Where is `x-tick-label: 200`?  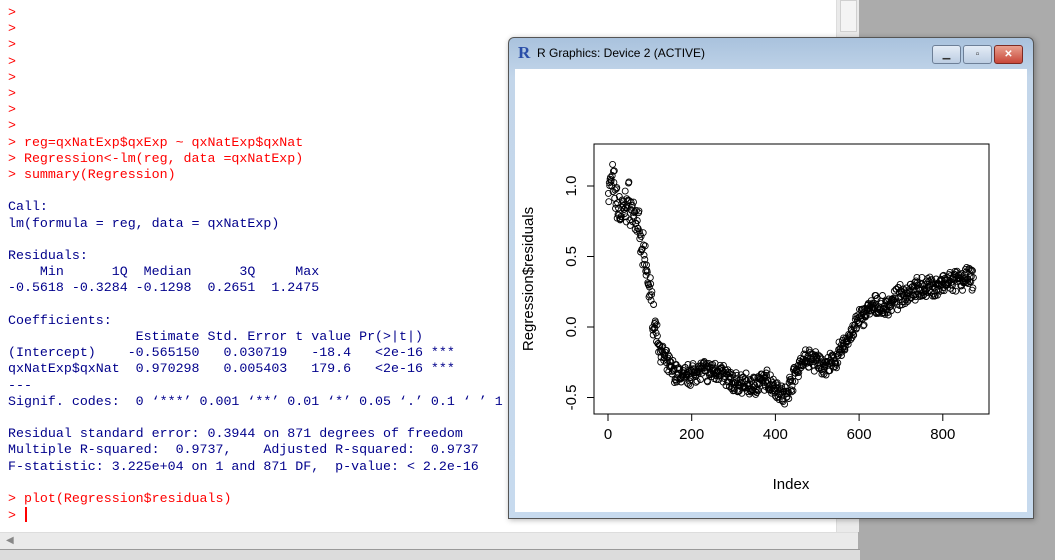
x-tick-label: 200 is located at coordinates (691, 434).